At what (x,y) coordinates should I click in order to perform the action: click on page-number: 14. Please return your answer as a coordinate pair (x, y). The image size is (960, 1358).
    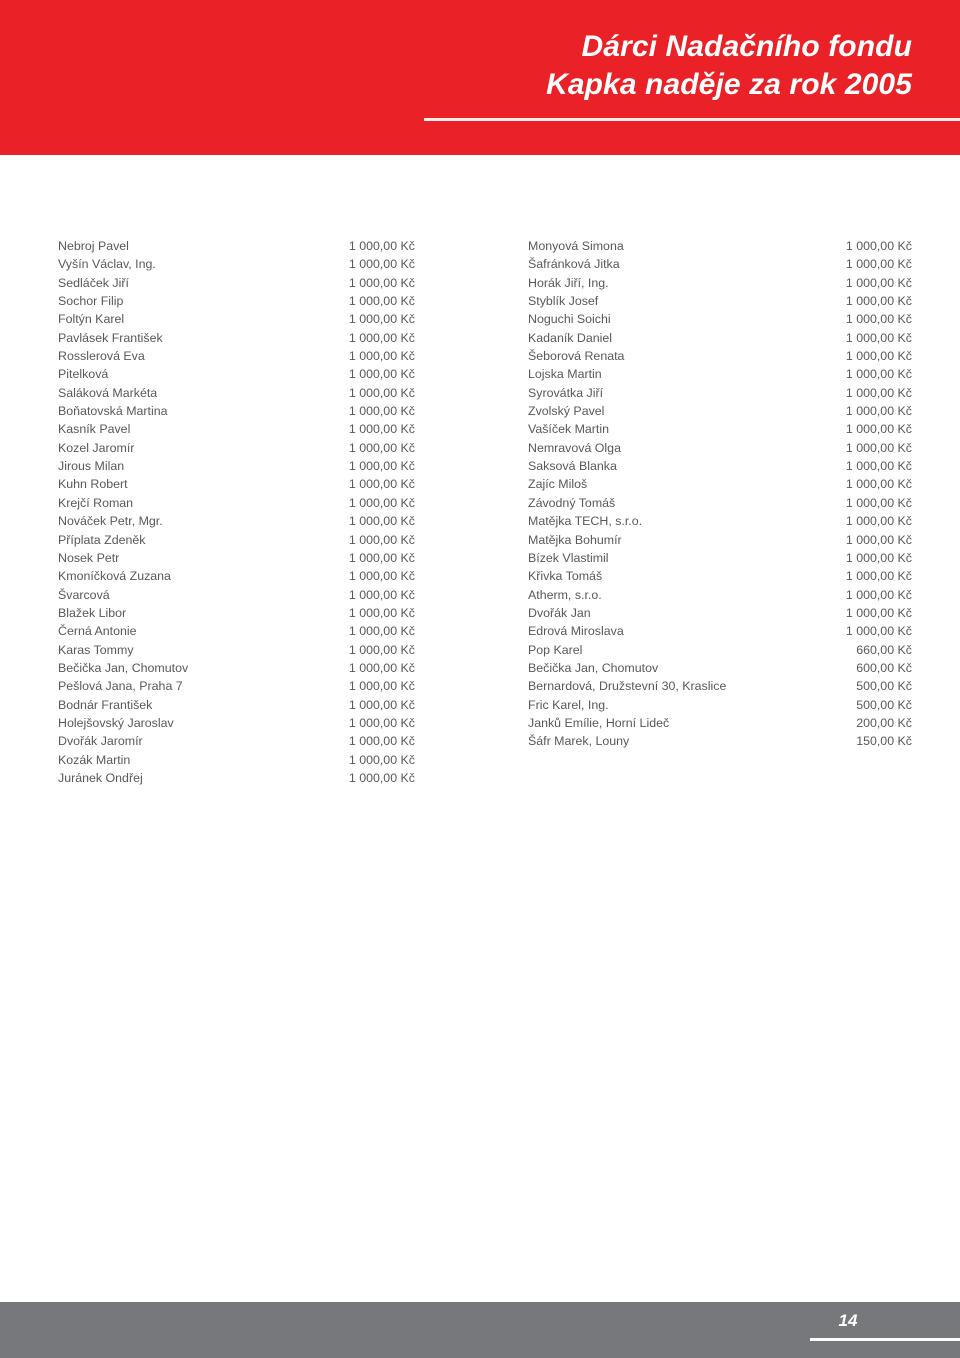
    Looking at the image, I should click on (848, 1320).